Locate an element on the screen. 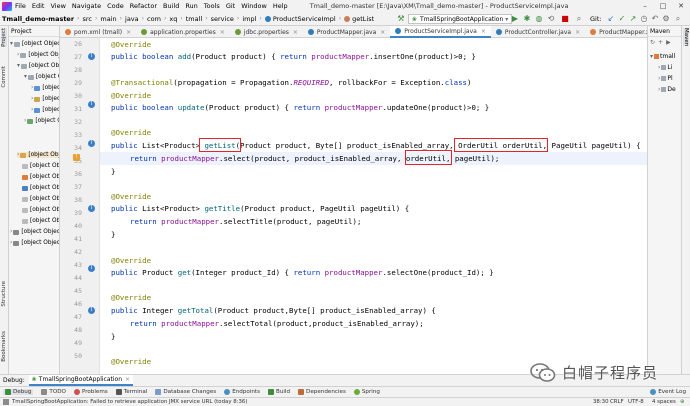  menu-build: Build is located at coordinates (171, 6).